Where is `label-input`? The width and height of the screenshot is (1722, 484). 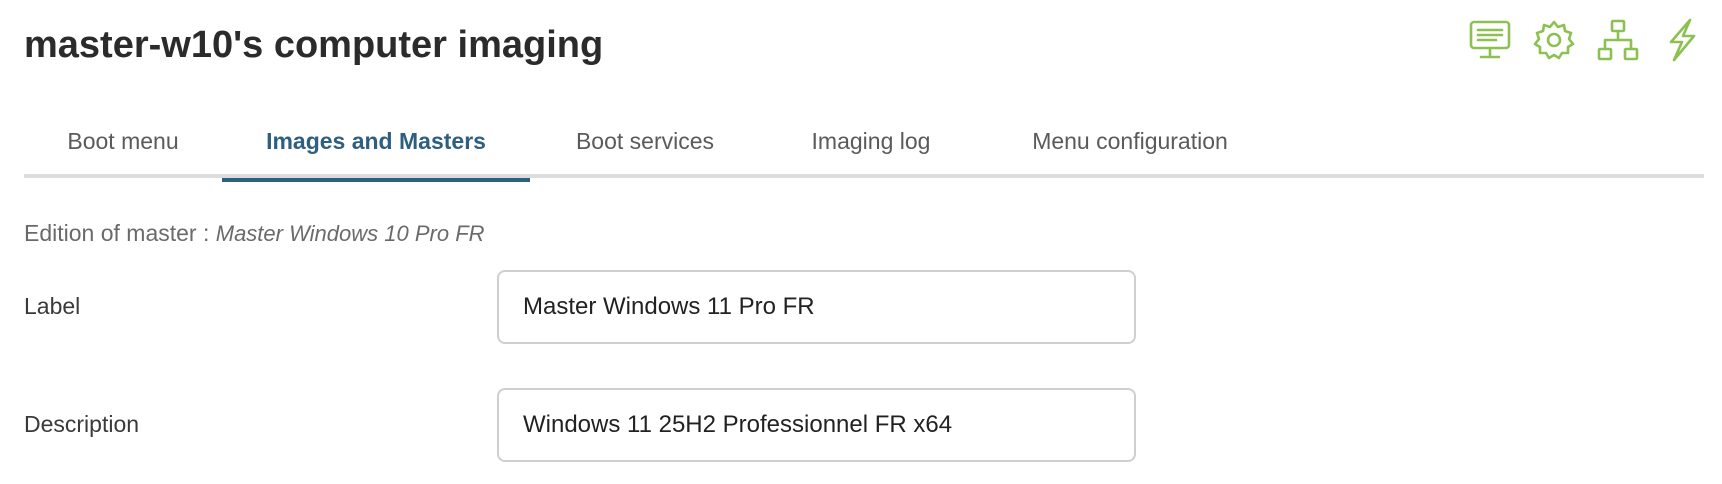
label-input is located at coordinates (816, 307).